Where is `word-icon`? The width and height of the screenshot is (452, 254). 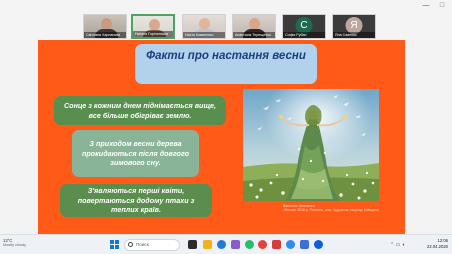
word-icon is located at coordinates (304, 244).